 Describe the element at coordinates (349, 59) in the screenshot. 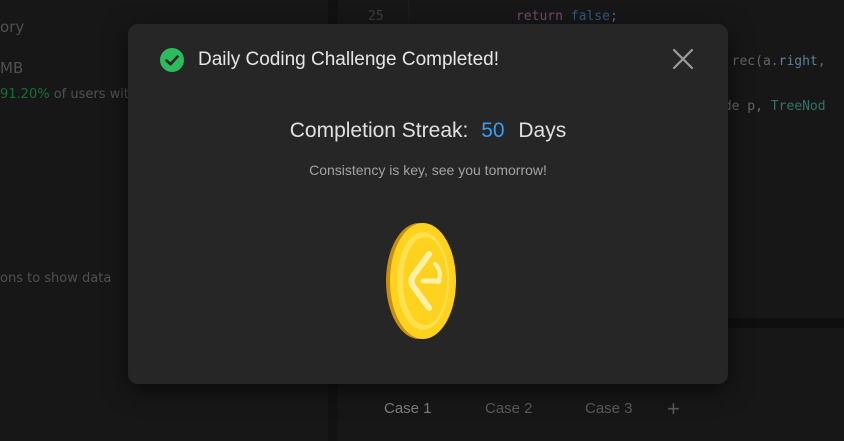

I see `modal-title: Daily Coding Challenge Completed!` at that location.